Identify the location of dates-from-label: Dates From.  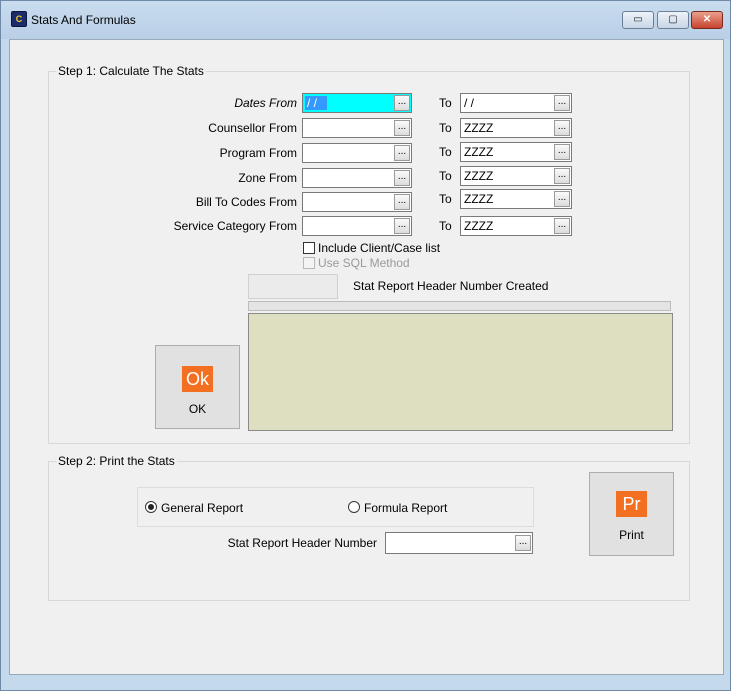
(265, 103).